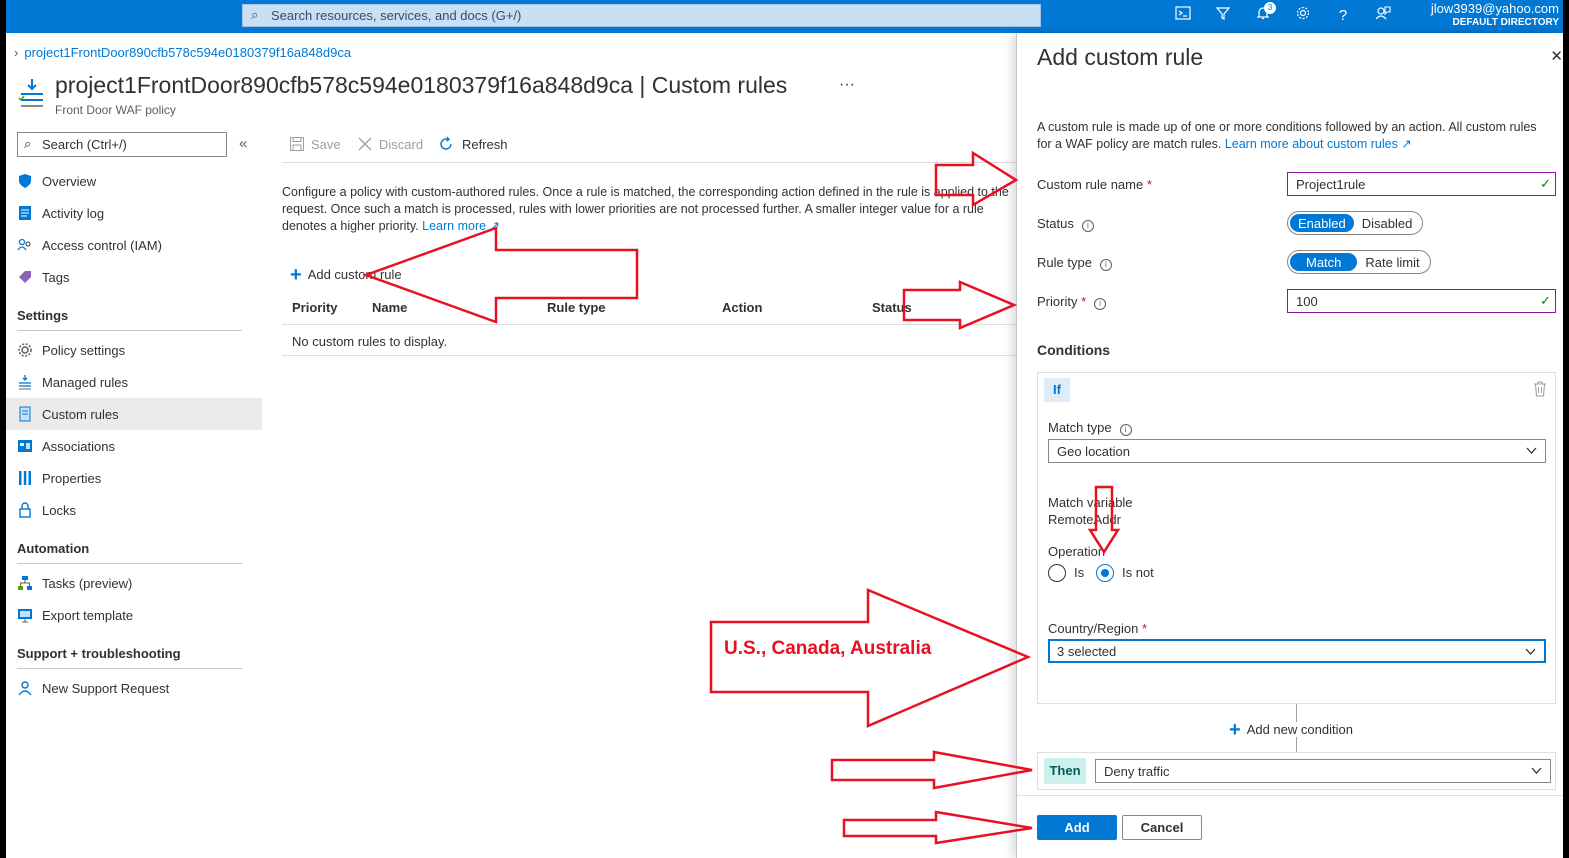 The image size is (1569, 858). What do you see at coordinates (1495, 14) in the screenshot?
I see `account-menu: jlow3939@yahoo.com DEFAULT DIRECTORY` at bounding box center [1495, 14].